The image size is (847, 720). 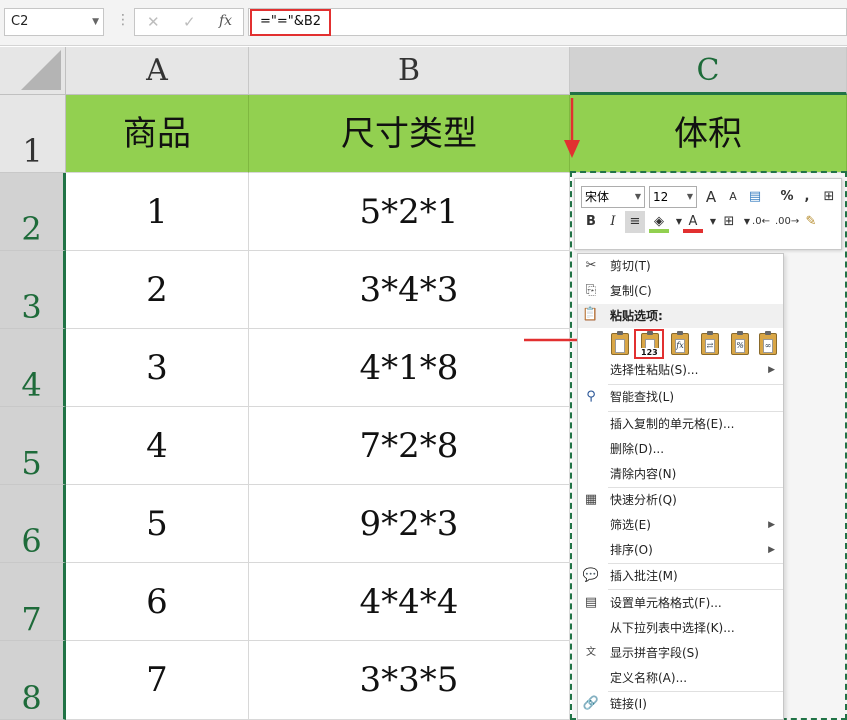 What do you see at coordinates (761, 222) in the screenshot?
I see `increase-decimal-icon: .0←` at bounding box center [761, 222].